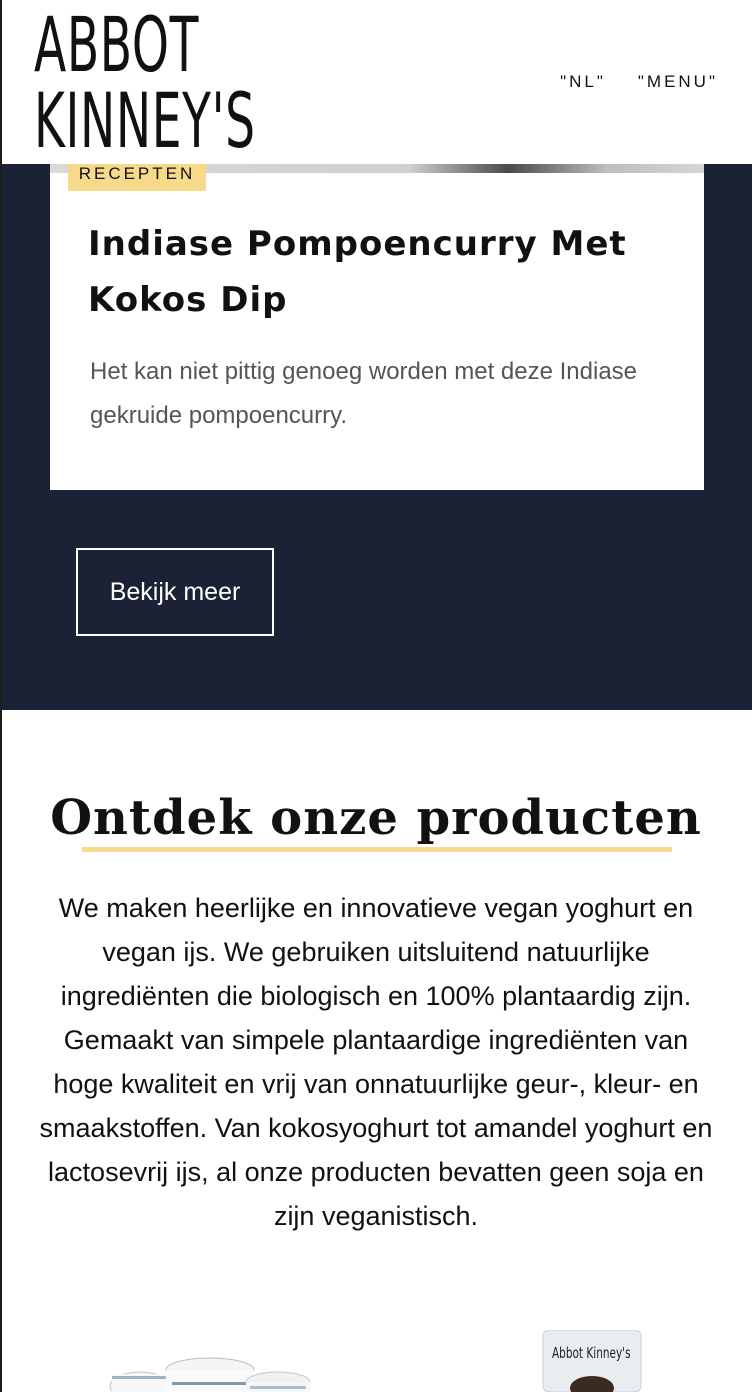 The image size is (752, 1392). Describe the element at coordinates (591, 1353) in the screenshot. I see `product-label: Abbot Kinney's` at that location.